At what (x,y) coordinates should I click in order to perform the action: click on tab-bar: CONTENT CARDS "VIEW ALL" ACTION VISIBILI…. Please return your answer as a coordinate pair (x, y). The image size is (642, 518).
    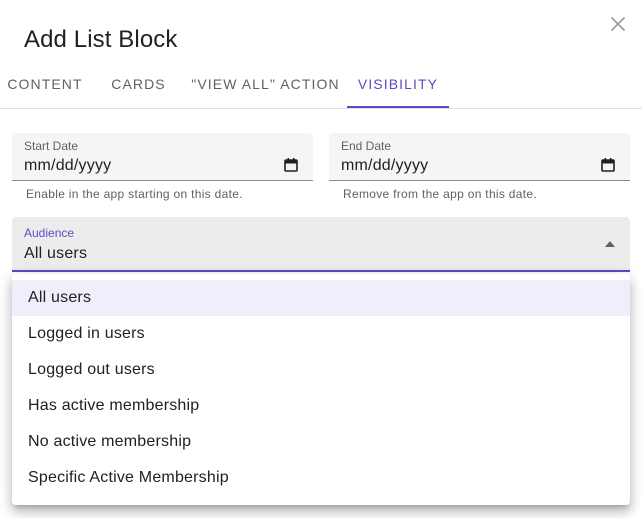
    Looking at the image, I should click on (321, 84).